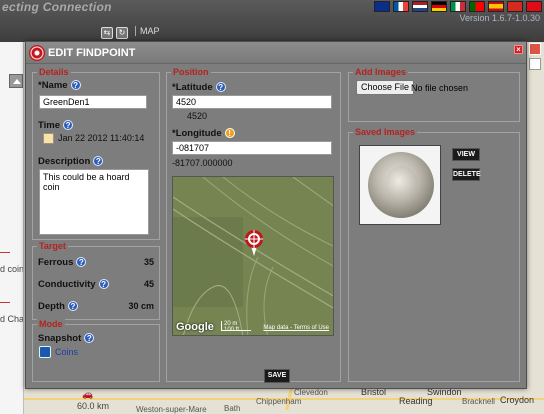 This screenshot has width=544, height=414. I want to click on name-label: *Name?, so click(59, 85).